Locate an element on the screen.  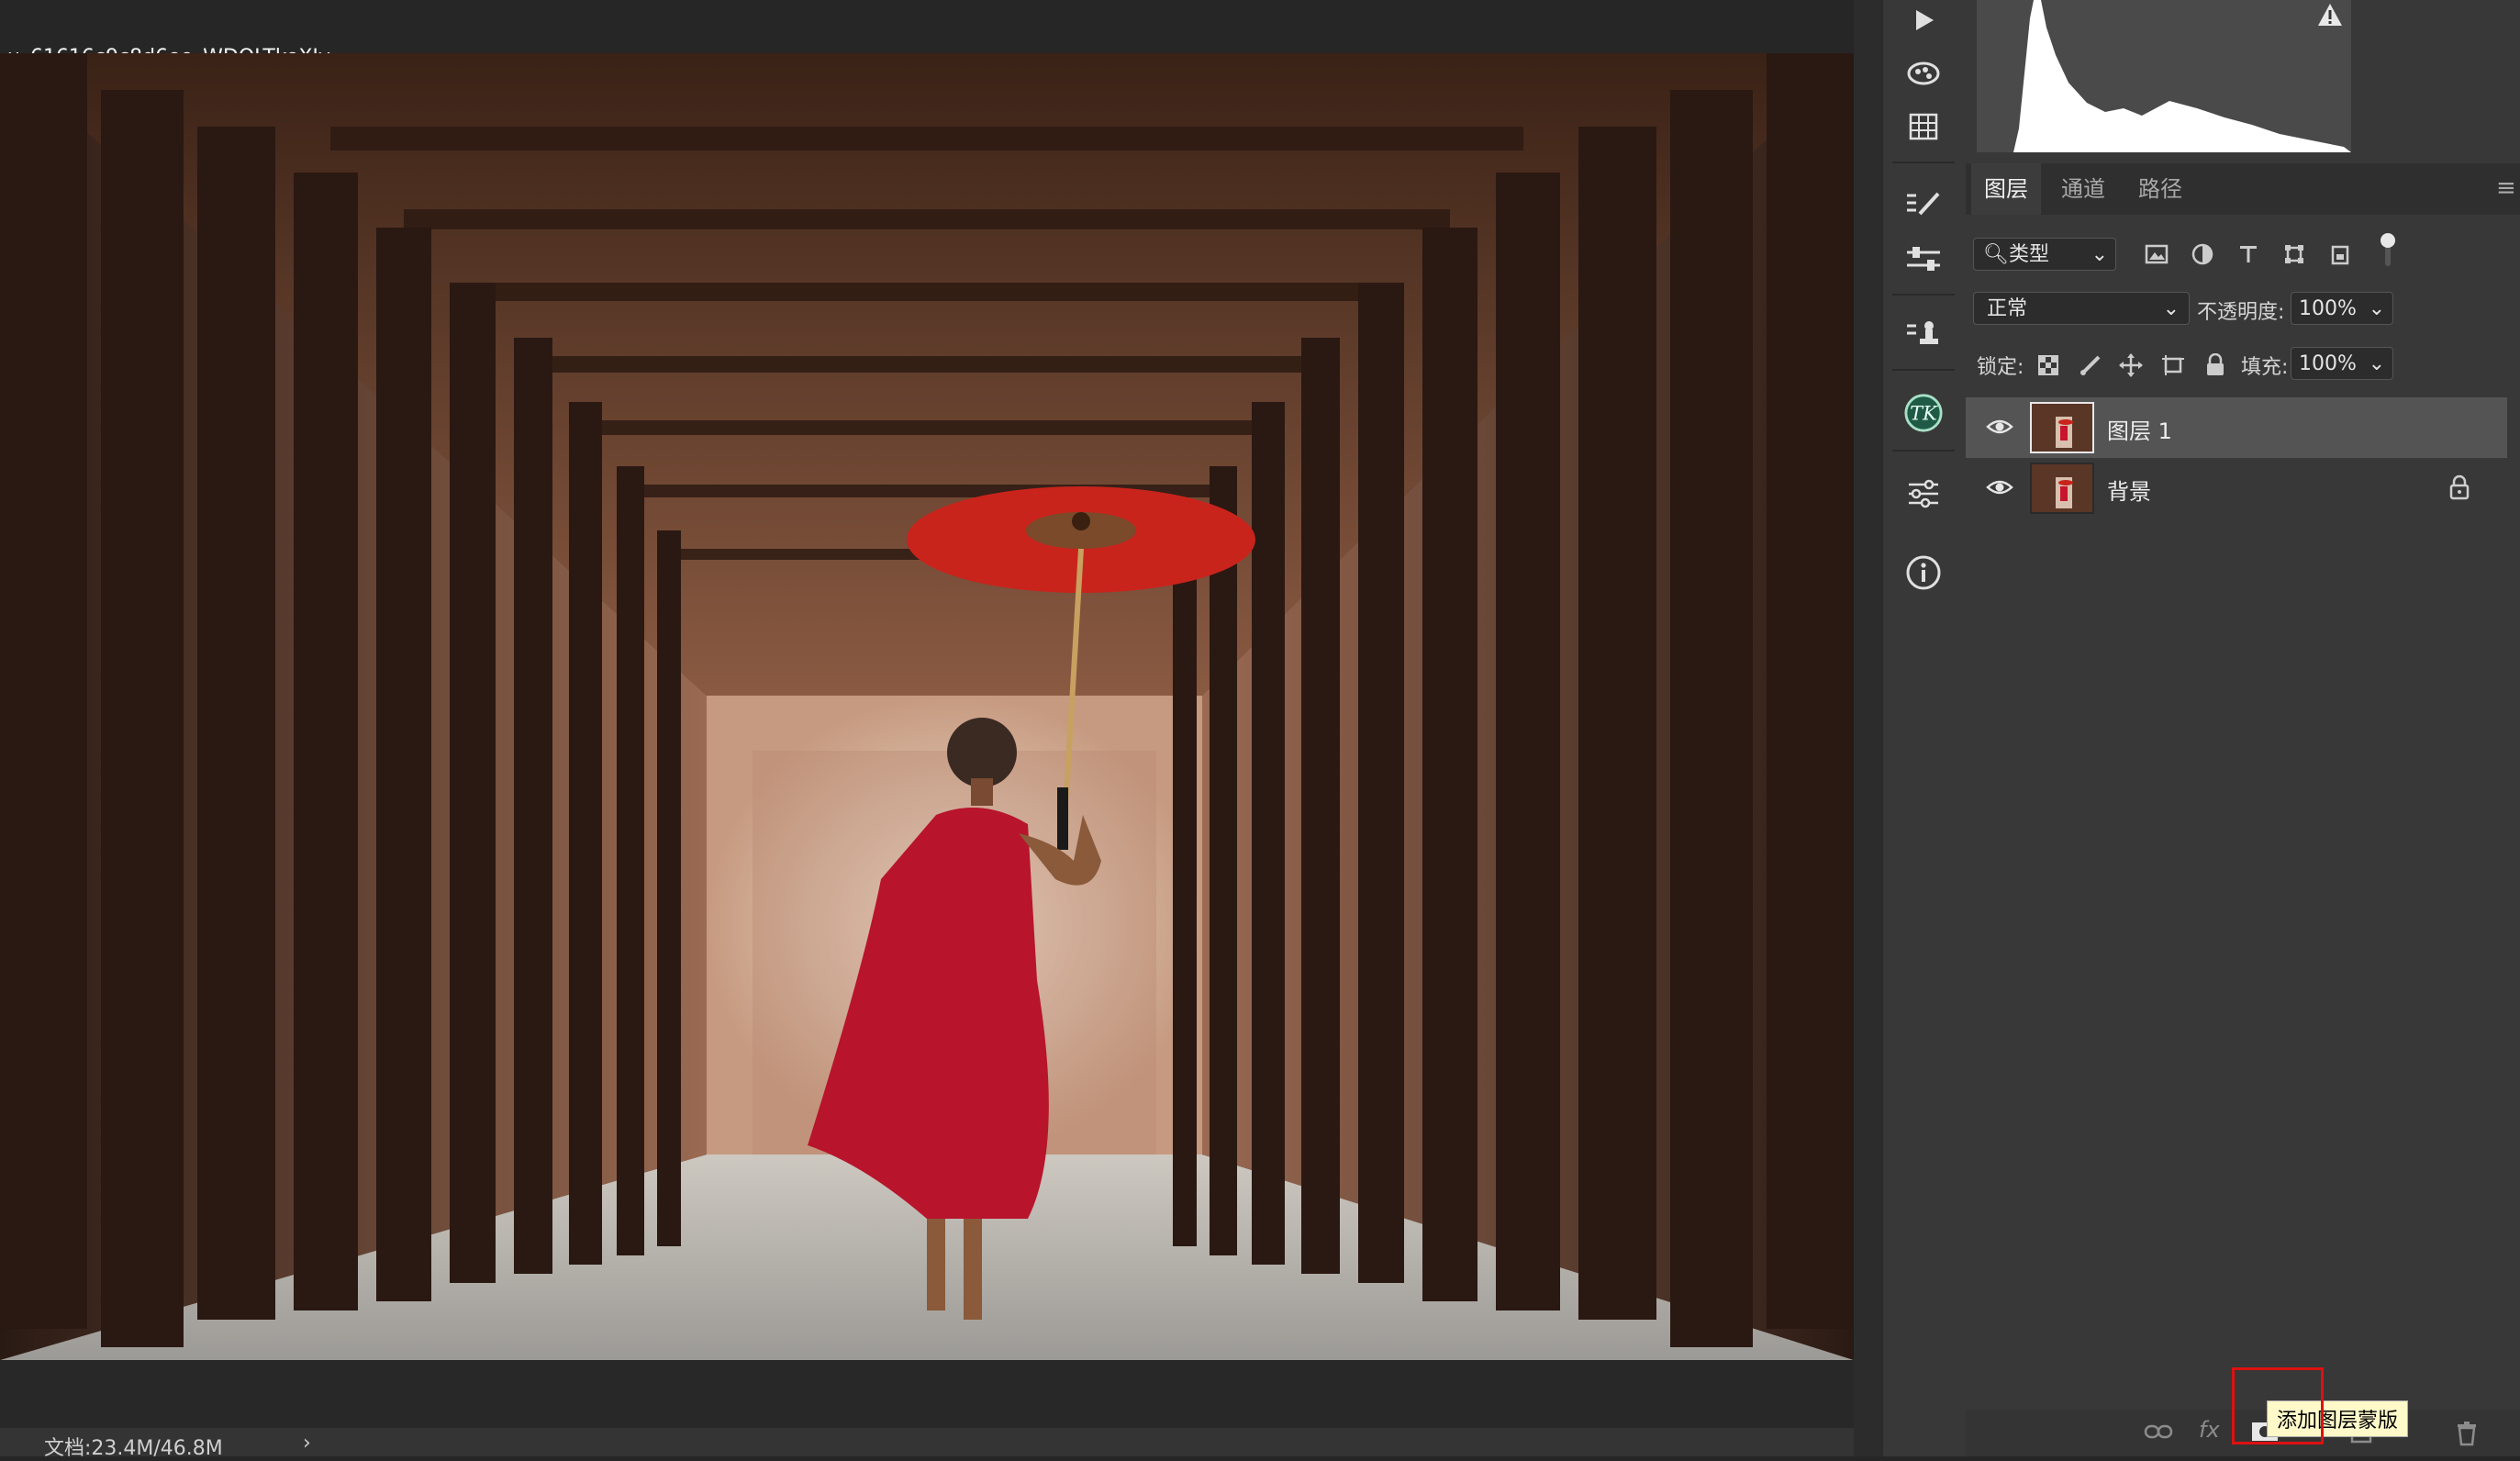
filter-adjustment-icon is located at coordinates (2202, 254).